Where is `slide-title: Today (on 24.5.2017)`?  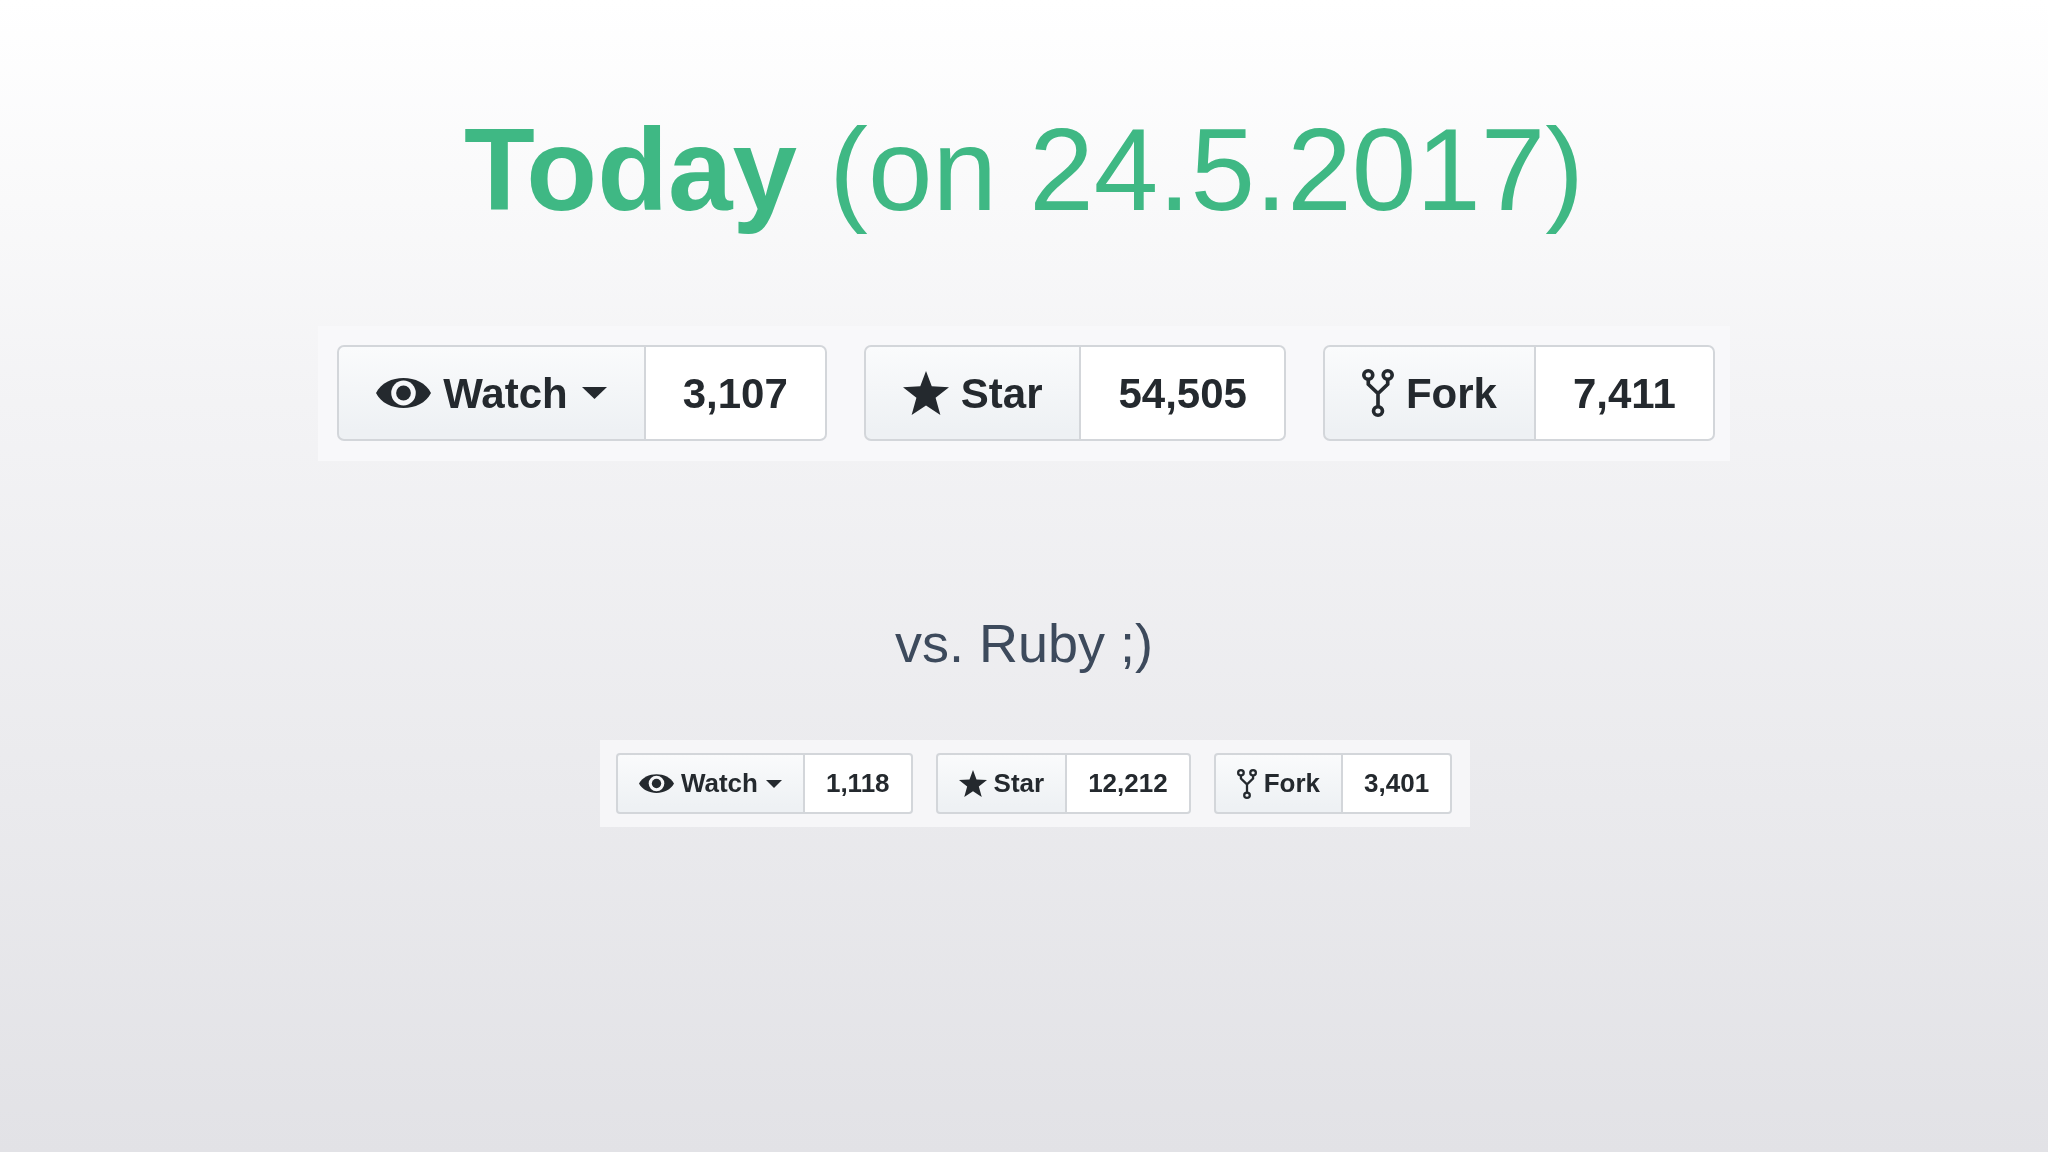
slide-title: Today (on 24.5.2017) is located at coordinates (1024, 170).